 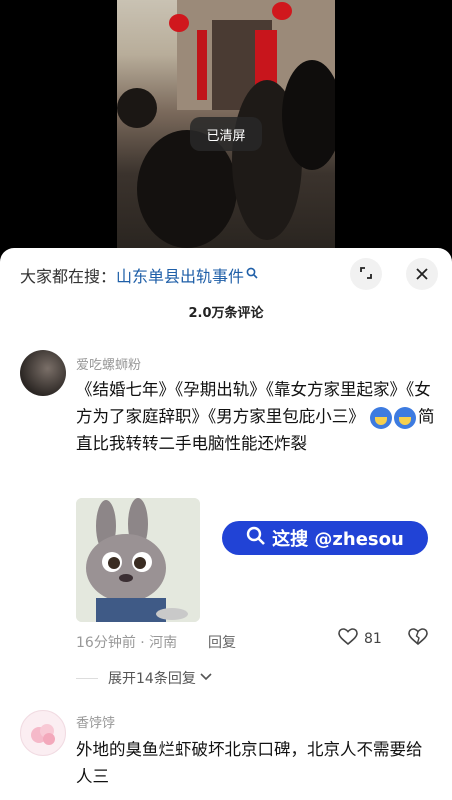 I want to click on comment-time-location: 16分钟前 · 河南, so click(x=127, y=643).